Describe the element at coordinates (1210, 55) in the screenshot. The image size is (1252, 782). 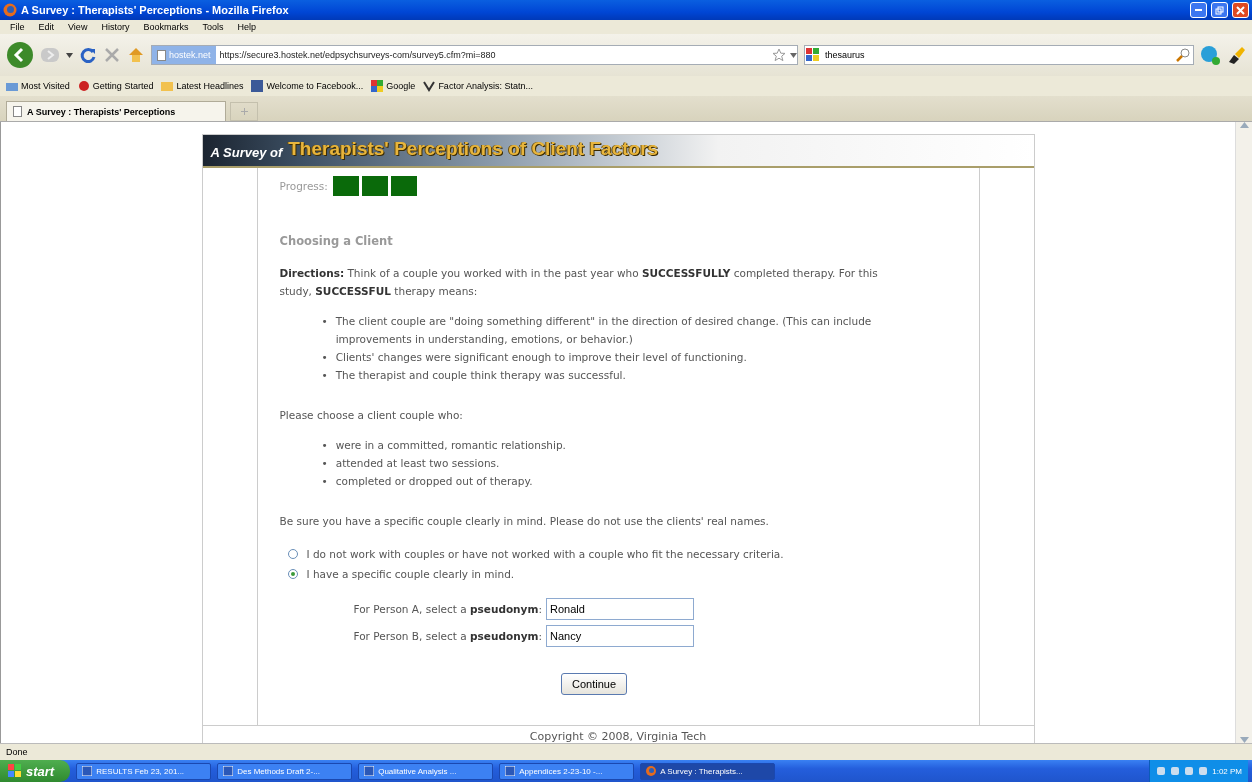
I see `skype-icon` at that location.